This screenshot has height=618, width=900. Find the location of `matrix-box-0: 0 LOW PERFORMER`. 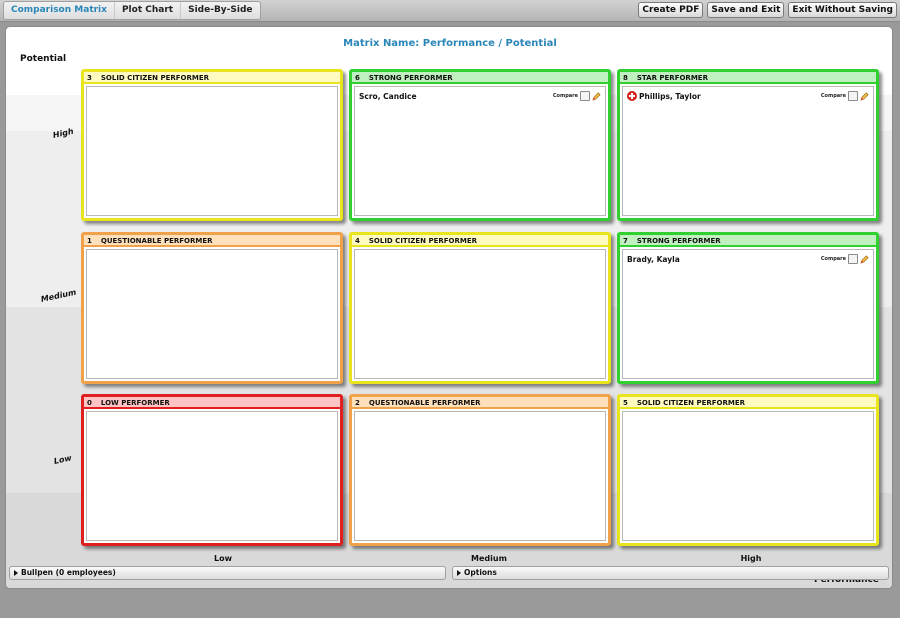

matrix-box-0: 0 LOW PERFORMER is located at coordinates (212, 470).